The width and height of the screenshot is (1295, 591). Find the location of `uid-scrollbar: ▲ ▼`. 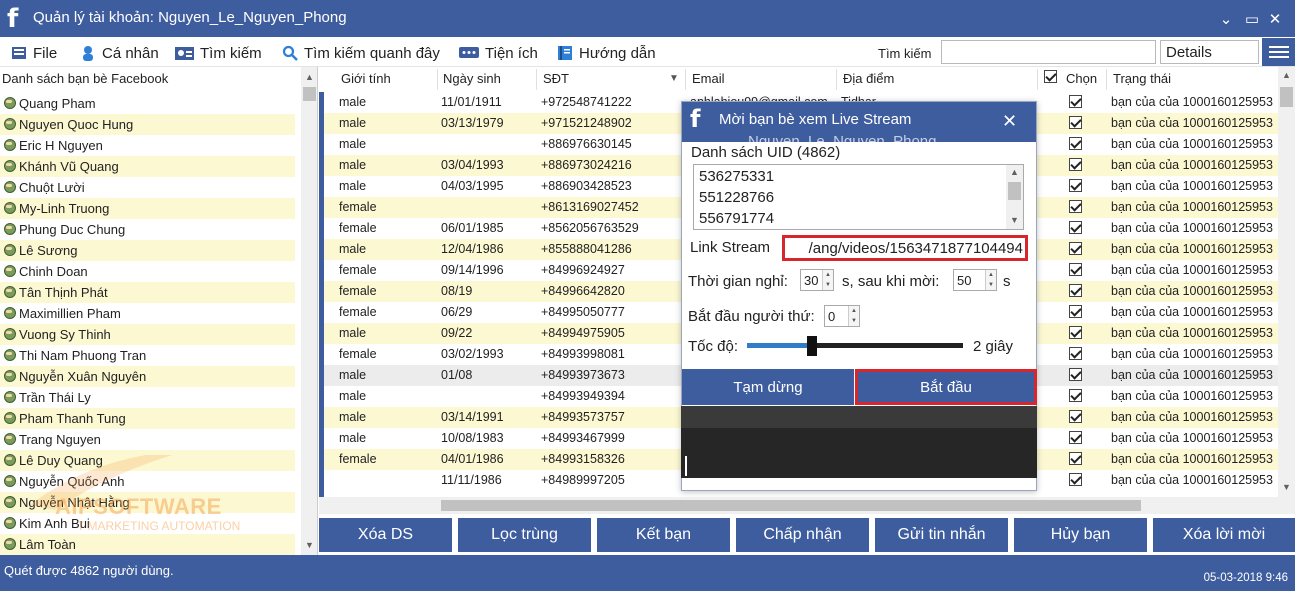

uid-scrollbar: ▲ ▼ is located at coordinates (1014, 197).